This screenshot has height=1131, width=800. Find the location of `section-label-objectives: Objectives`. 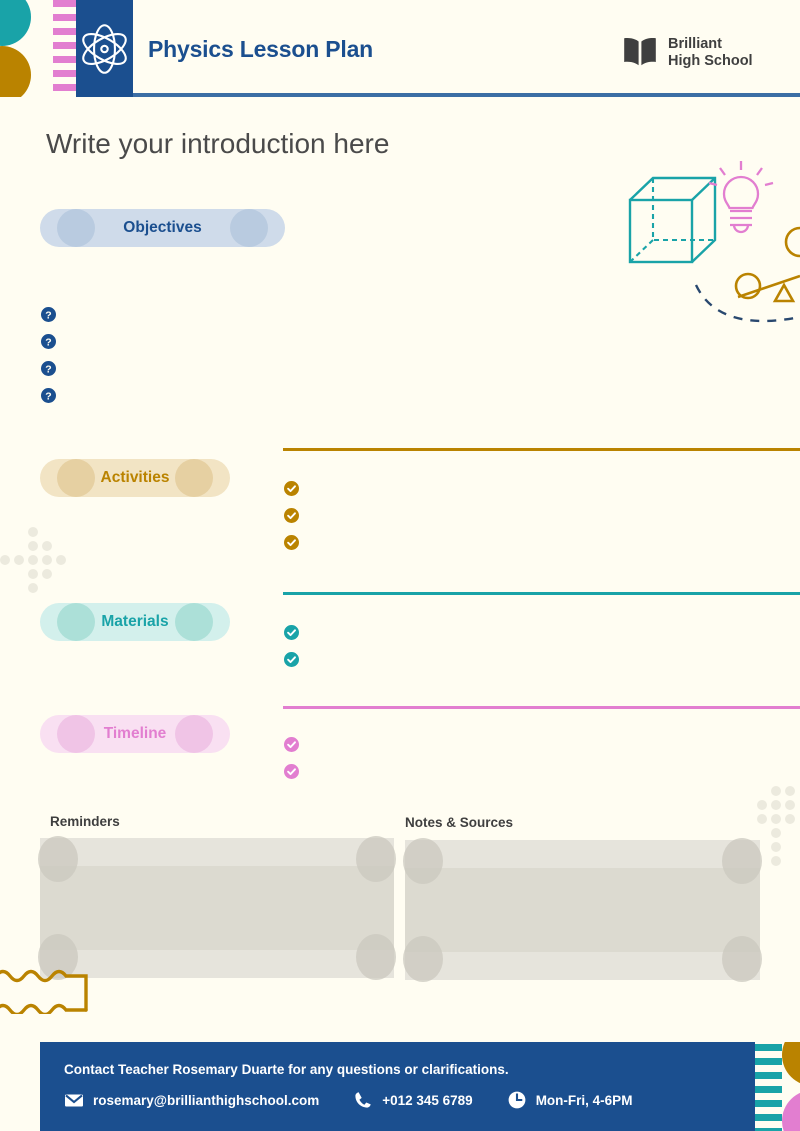

section-label-objectives: Objectives is located at coordinates (162, 227).